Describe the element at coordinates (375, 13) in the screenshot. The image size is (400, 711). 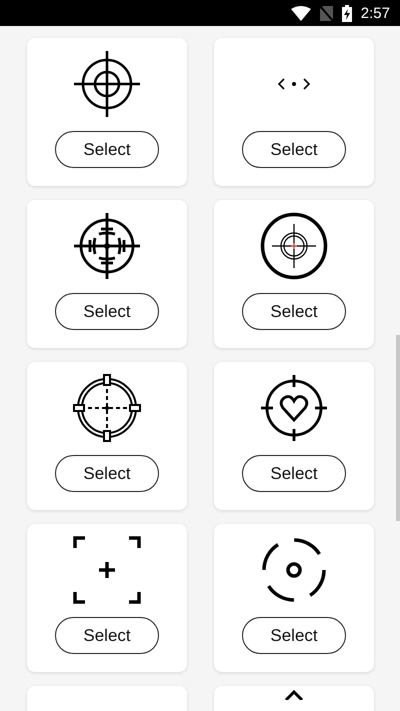
I see `clock: 2:57` at that location.